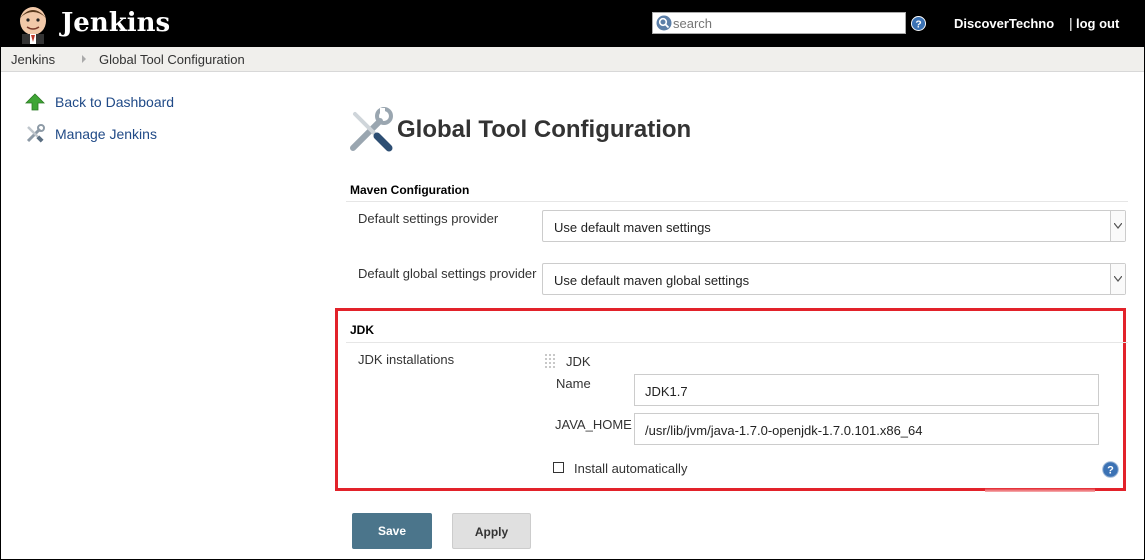 Image resolution: width=1145 pixels, height=560 pixels. What do you see at coordinates (572, 59) in the screenshot?
I see `breadcrumb: Jenkins Global Tool Configuration` at bounding box center [572, 59].